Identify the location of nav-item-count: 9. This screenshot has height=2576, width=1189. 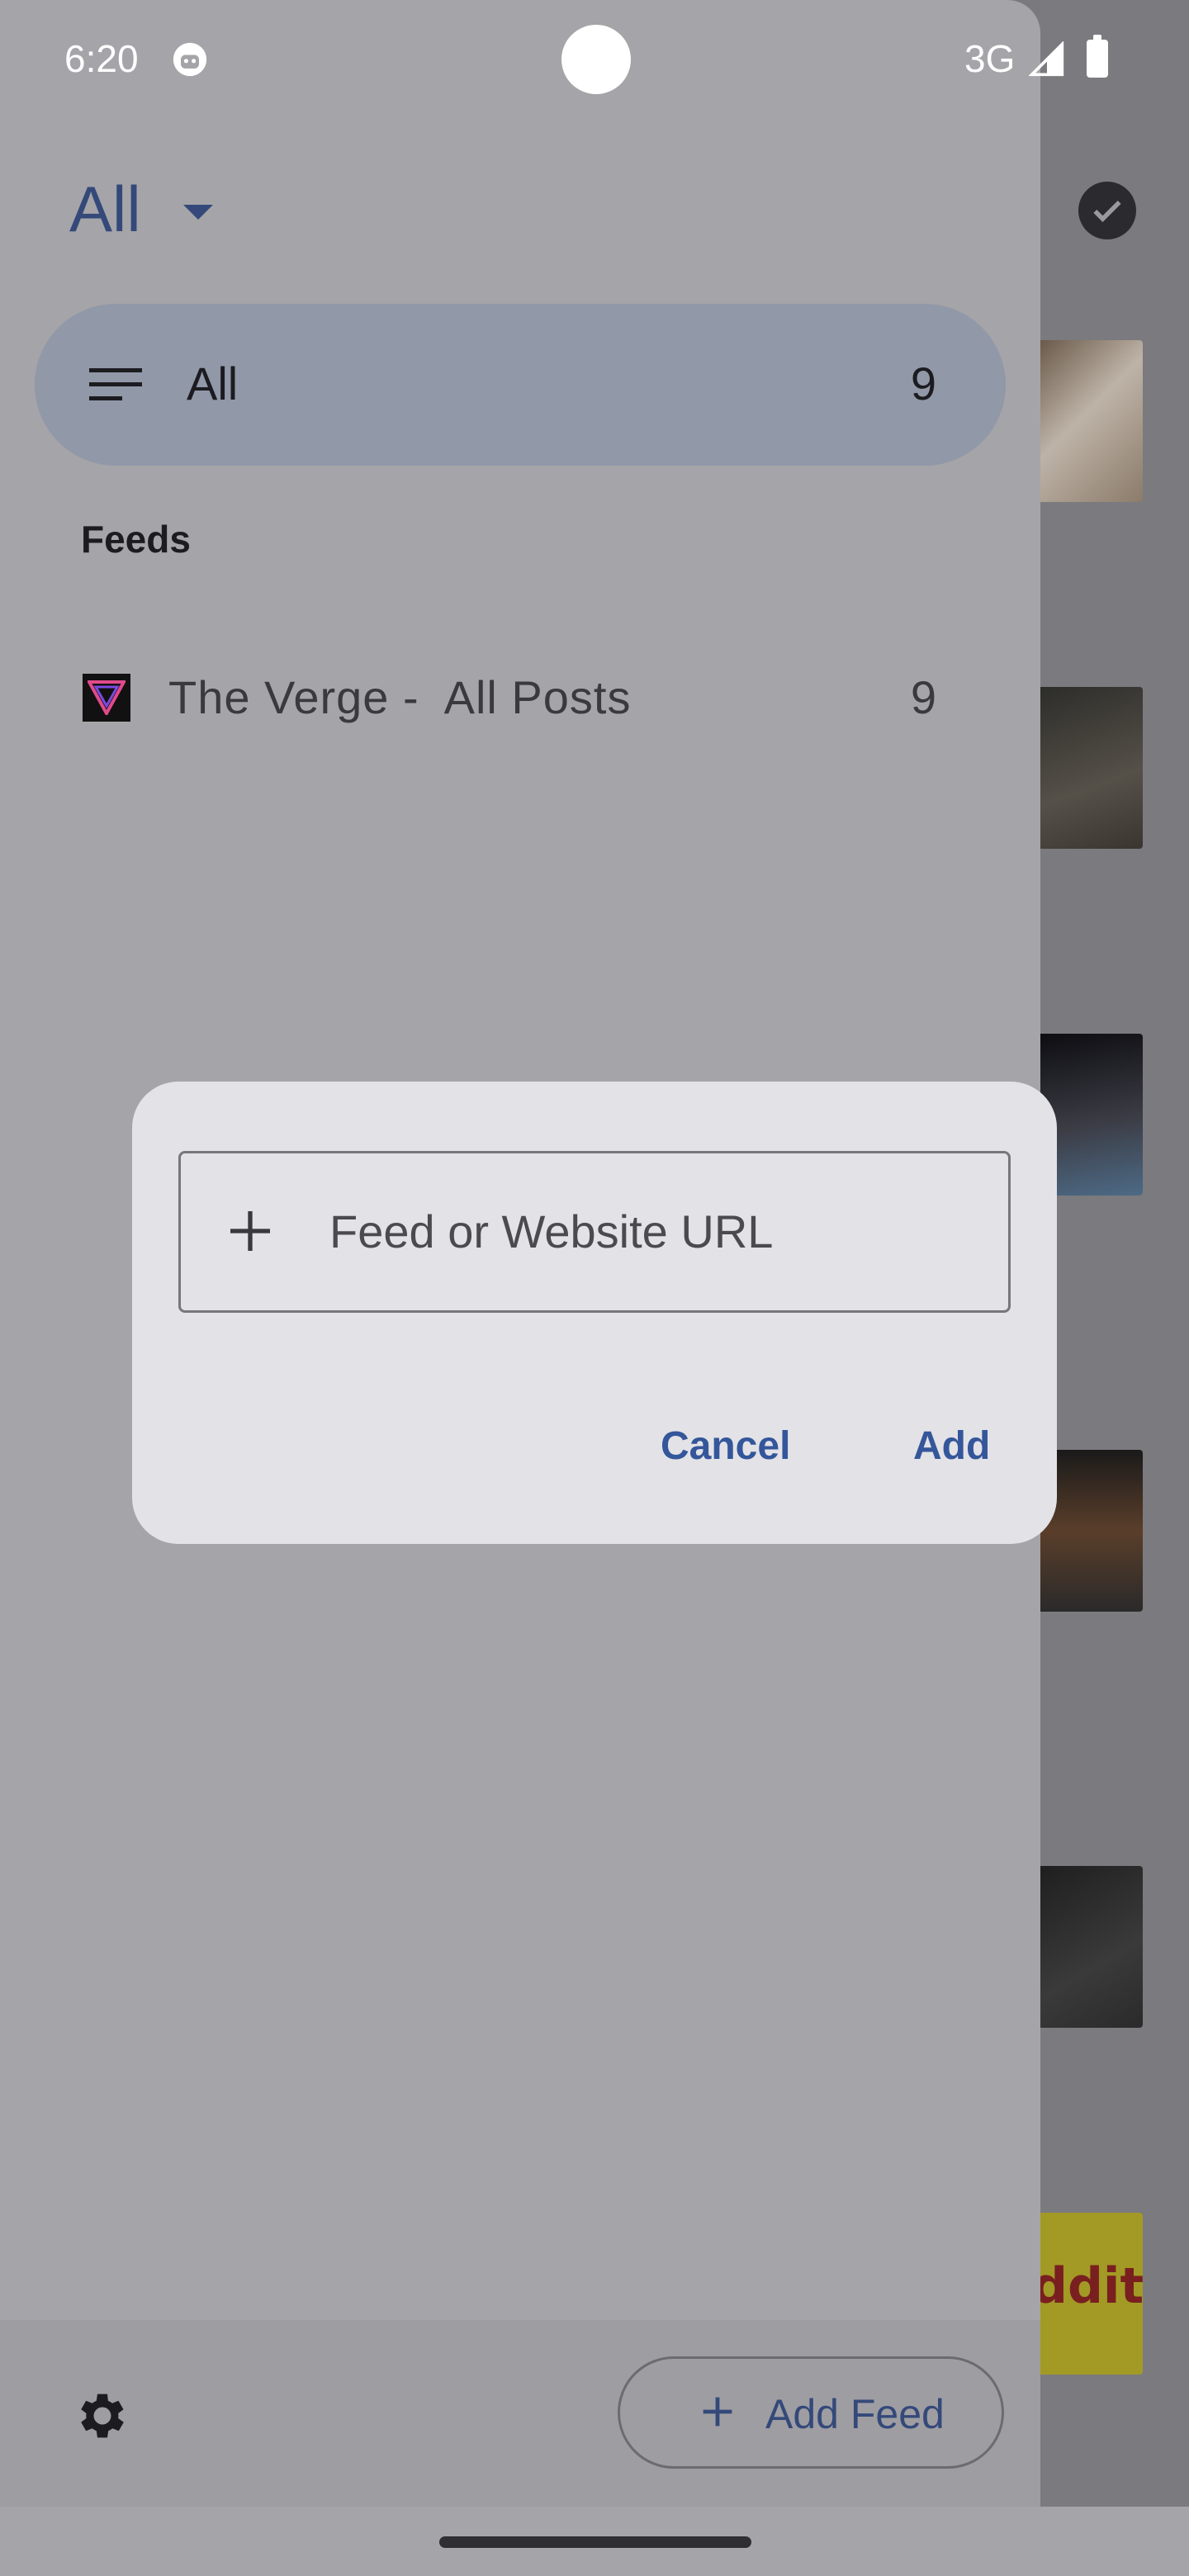
(923, 384).